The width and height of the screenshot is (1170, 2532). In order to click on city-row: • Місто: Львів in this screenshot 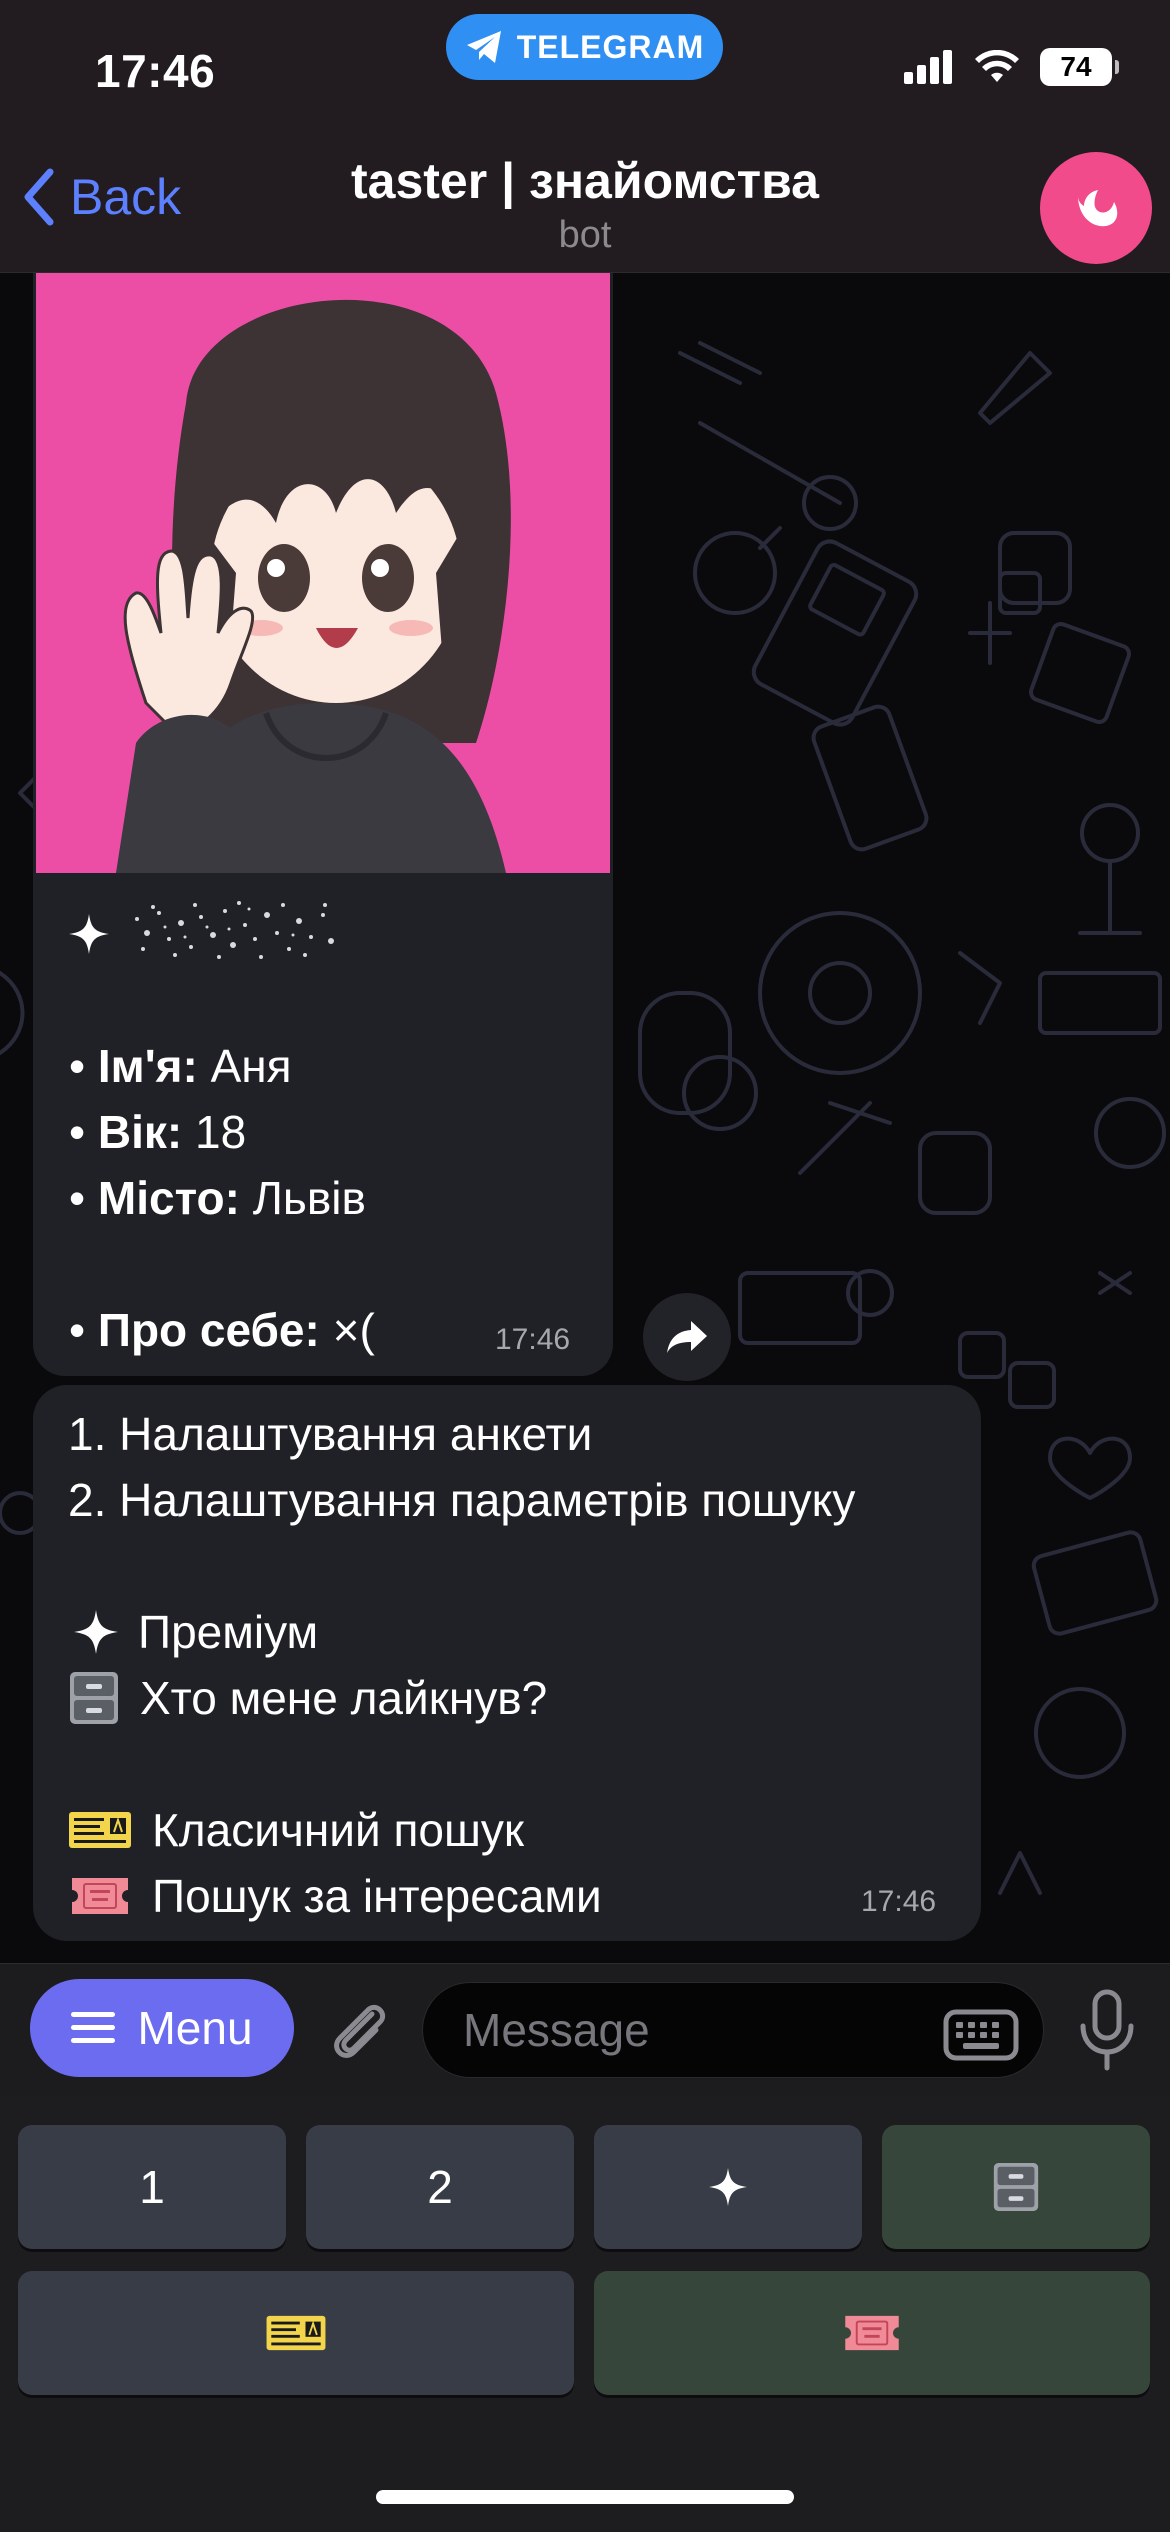, I will do `click(217, 1198)`.